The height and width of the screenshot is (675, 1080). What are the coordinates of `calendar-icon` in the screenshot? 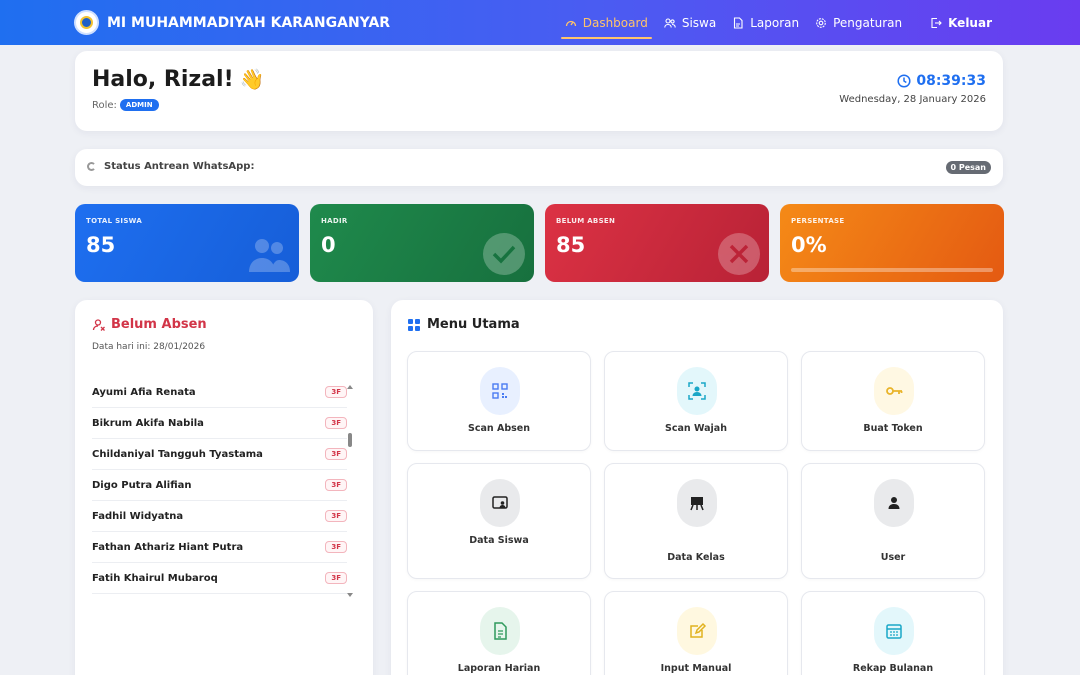 It's located at (894, 631).